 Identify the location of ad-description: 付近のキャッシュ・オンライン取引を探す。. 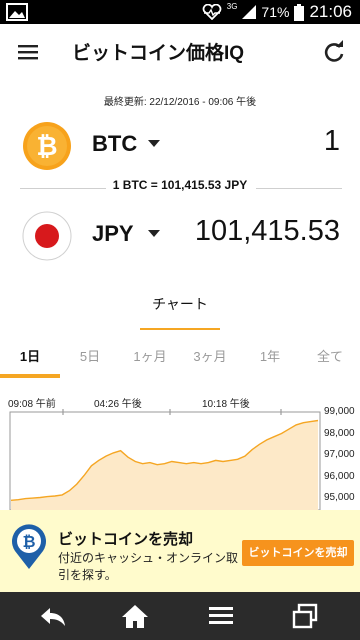
(148, 566).